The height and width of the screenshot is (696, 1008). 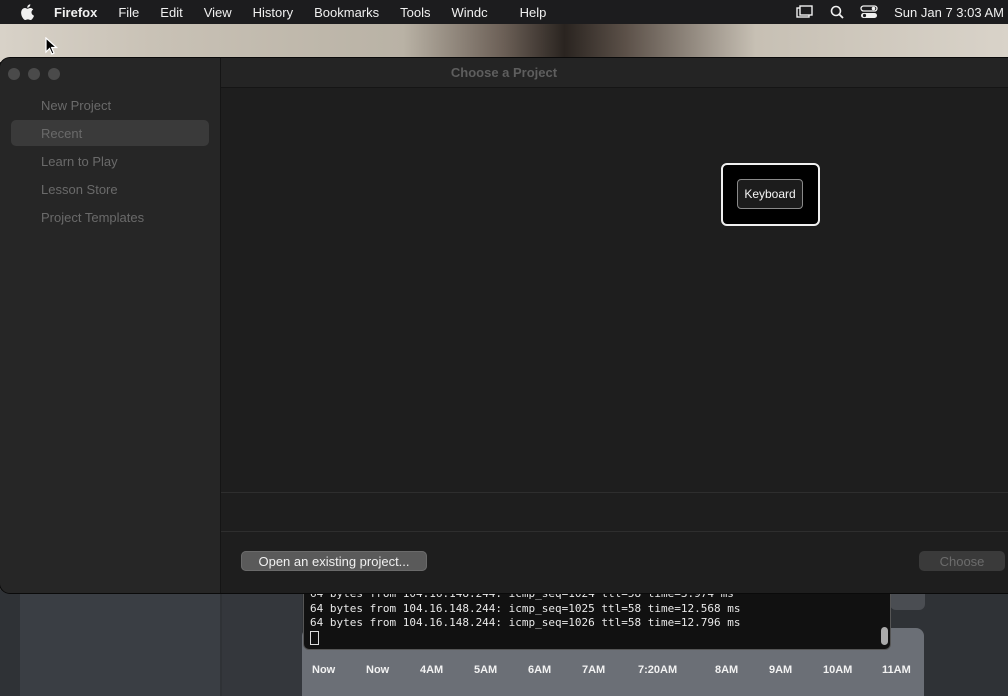 What do you see at coordinates (171, 12) in the screenshot?
I see `menu-edit: Edit` at bounding box center [171, 12].